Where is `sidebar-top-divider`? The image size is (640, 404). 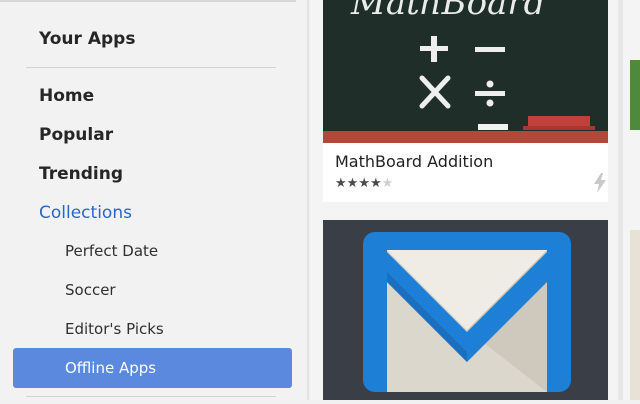
sidebar-top-divider is located at coordinates (148, 1).